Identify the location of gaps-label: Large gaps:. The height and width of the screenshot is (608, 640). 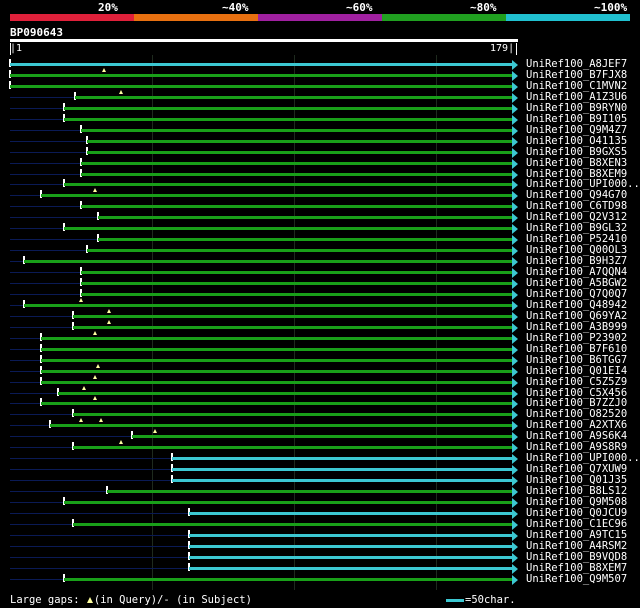
(45, 600).